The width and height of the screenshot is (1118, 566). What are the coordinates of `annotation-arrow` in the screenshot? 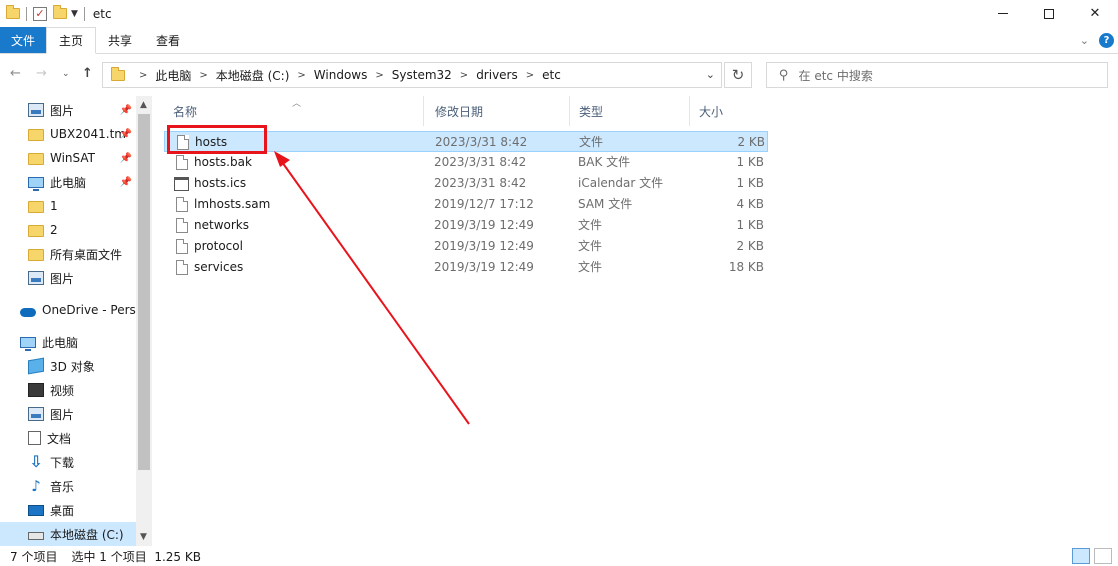 It's located at (372, 288).